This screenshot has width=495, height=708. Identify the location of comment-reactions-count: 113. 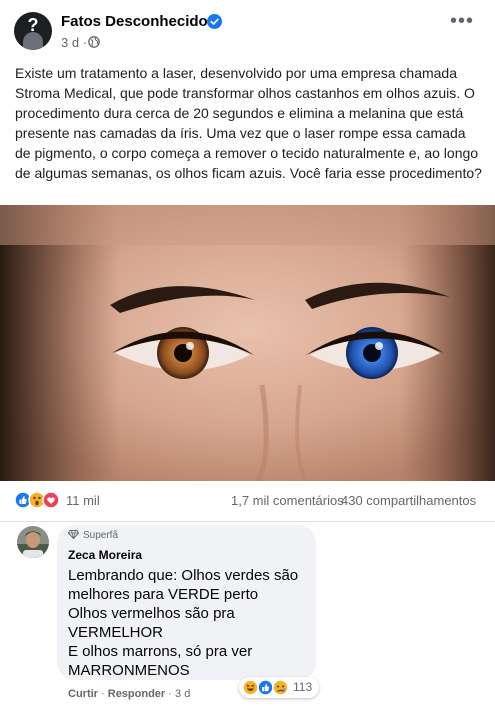
(303, 687).